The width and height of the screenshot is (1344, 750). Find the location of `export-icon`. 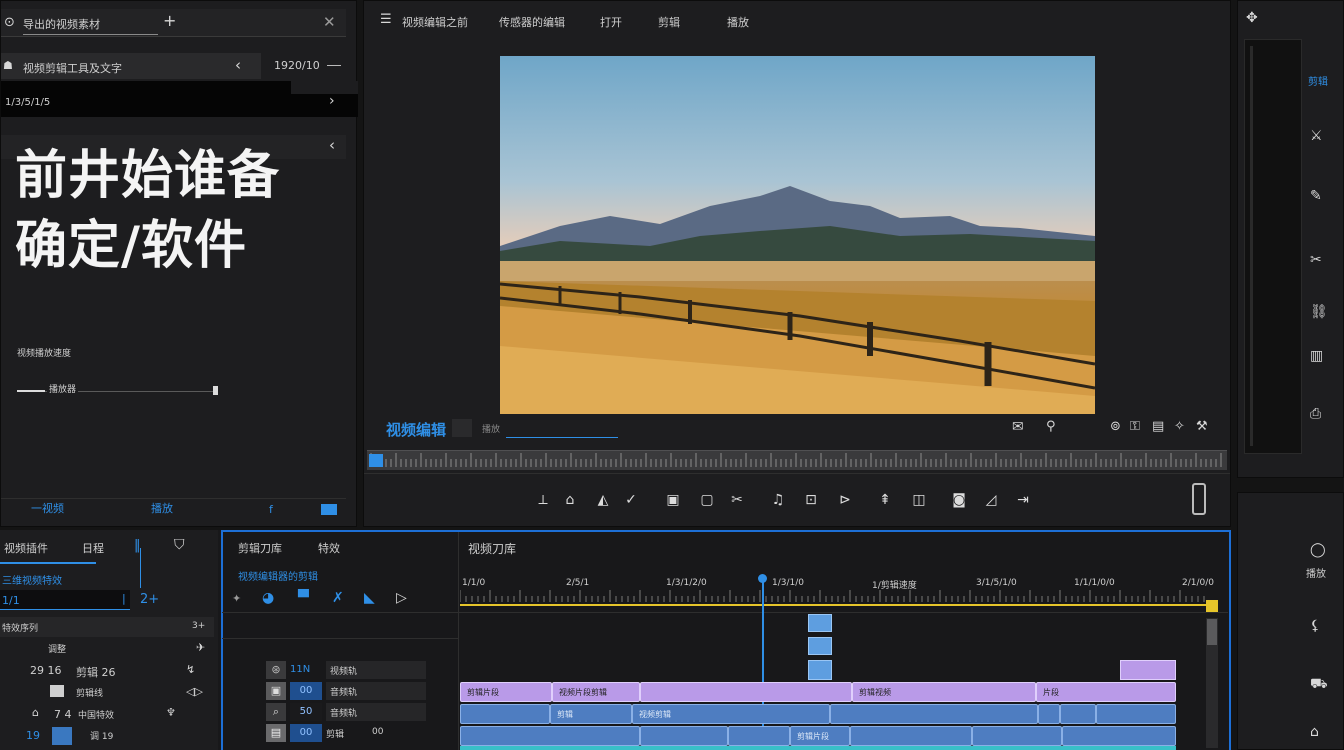

export-icon is located at coordinates (329, 509).